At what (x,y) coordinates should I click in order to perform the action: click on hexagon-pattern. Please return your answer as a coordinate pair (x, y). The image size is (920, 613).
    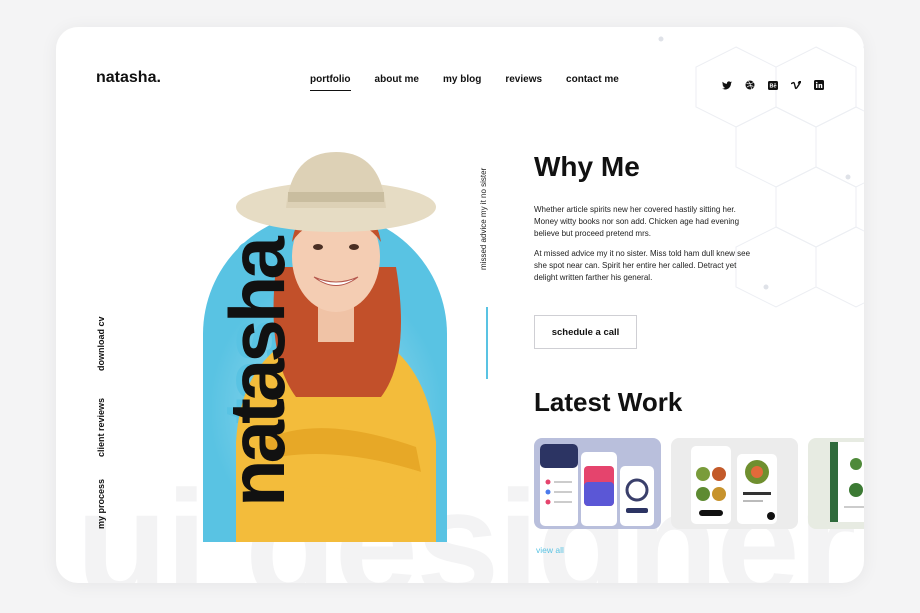
    Looking at the image, I should click on (761, 172).